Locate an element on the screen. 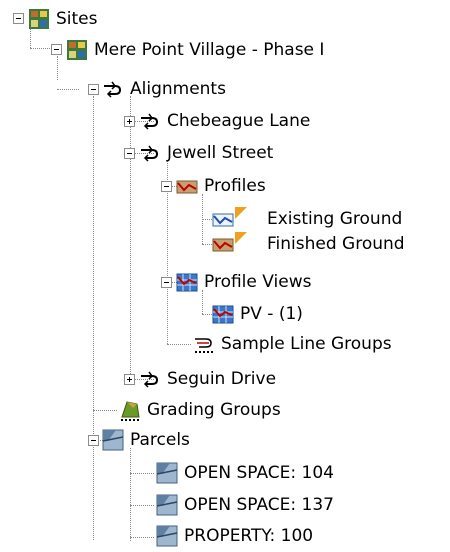  tree-node-label: Sample Line Groups is located at coordinates (306, 344).